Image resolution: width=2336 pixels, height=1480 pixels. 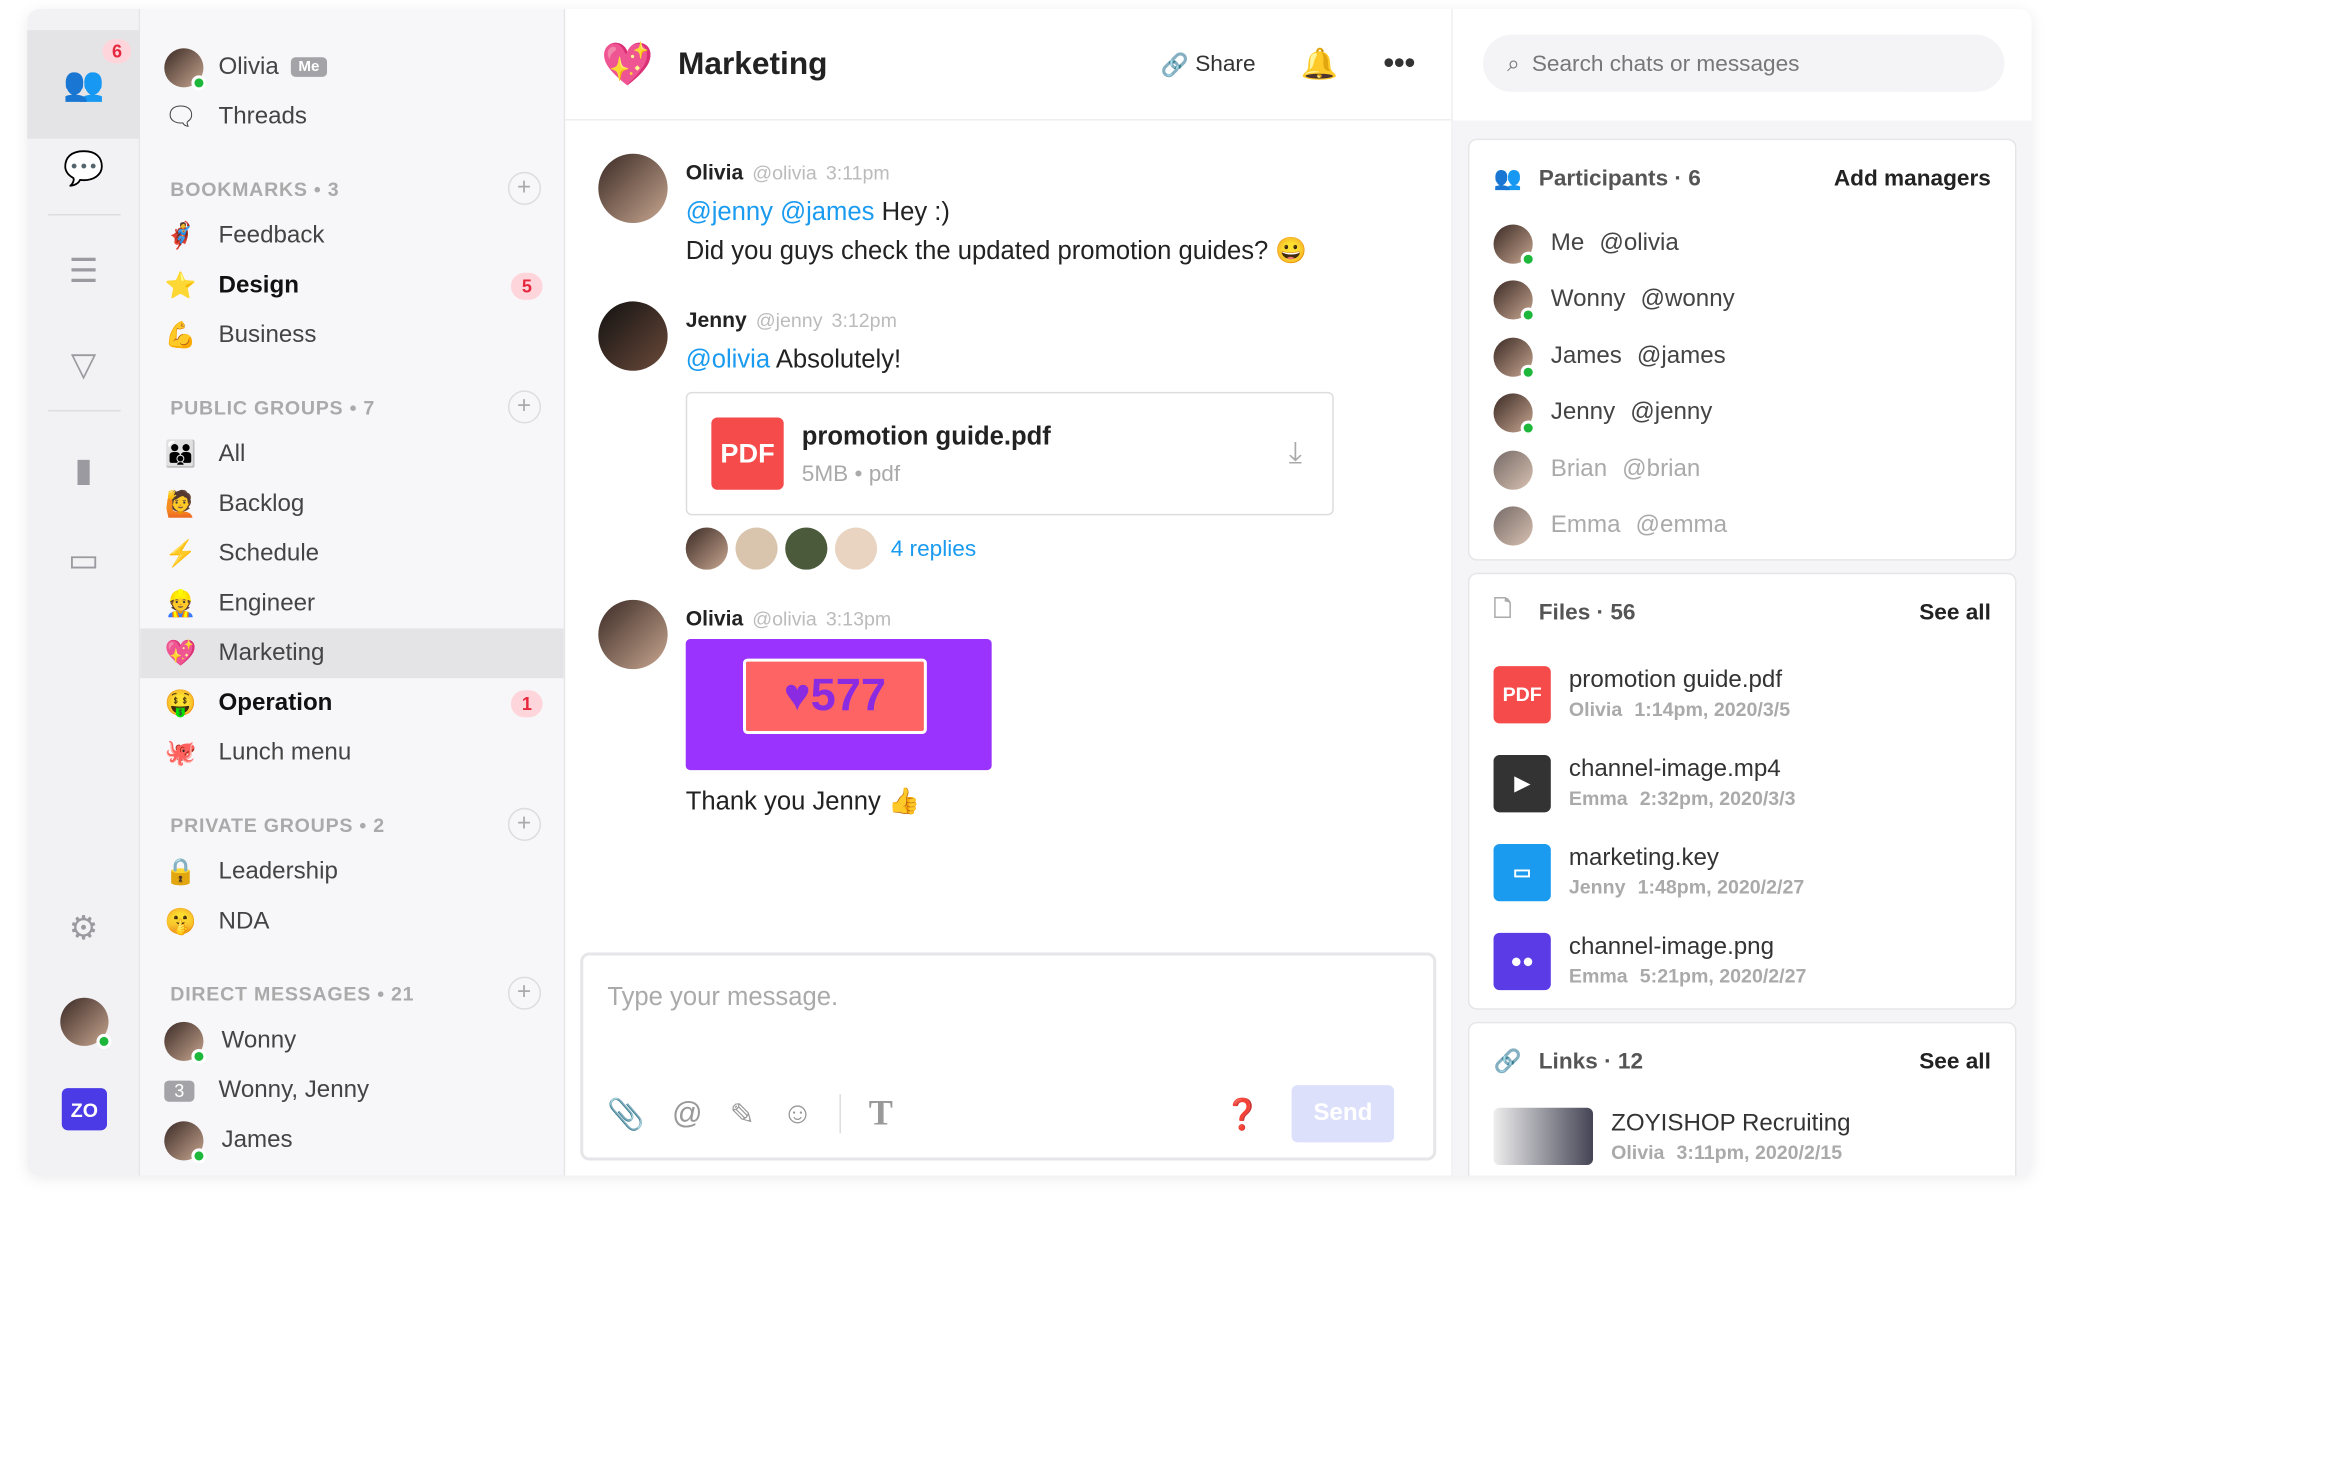 What do you see at coordinates (1742, 871) in the screenshot?
I see `file-item: ▭ marketing.key Jenny 1:48pm, 2020/2/27` at bounding box center [1742, 871].